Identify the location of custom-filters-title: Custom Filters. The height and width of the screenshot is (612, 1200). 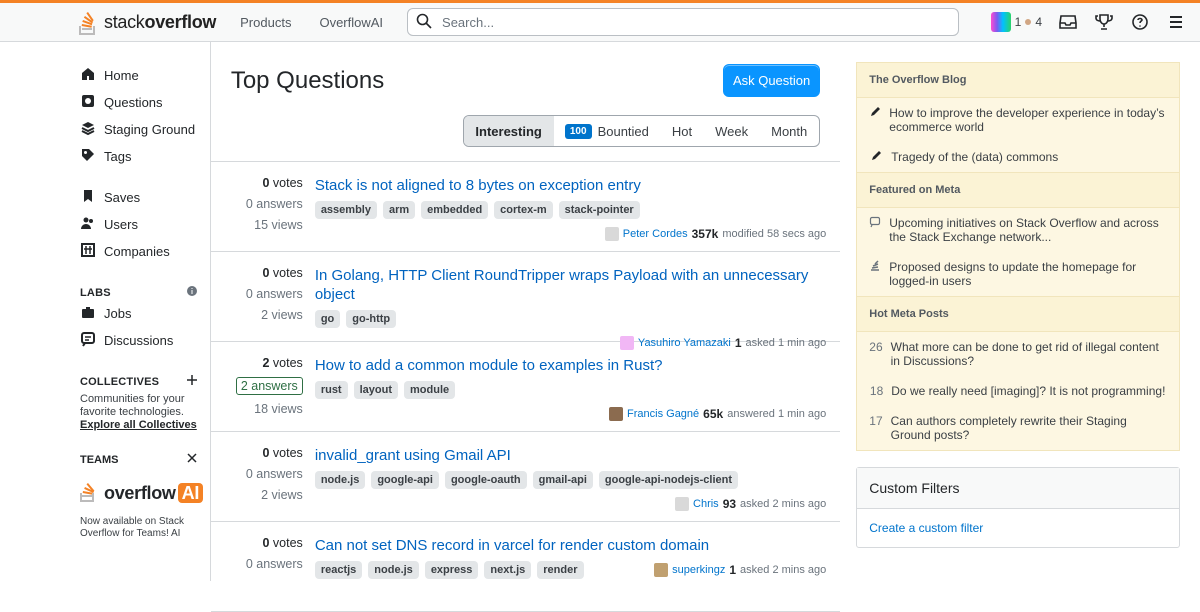
(1018, 488).